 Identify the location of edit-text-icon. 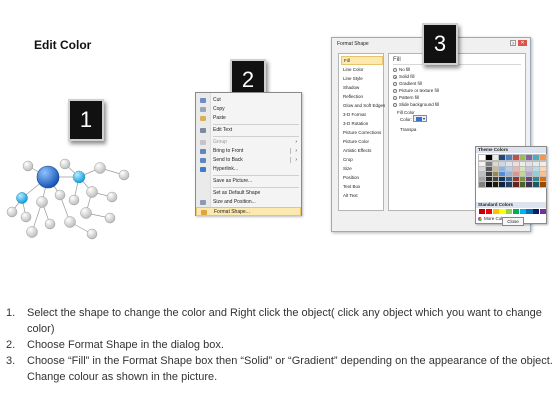
(203, 130).